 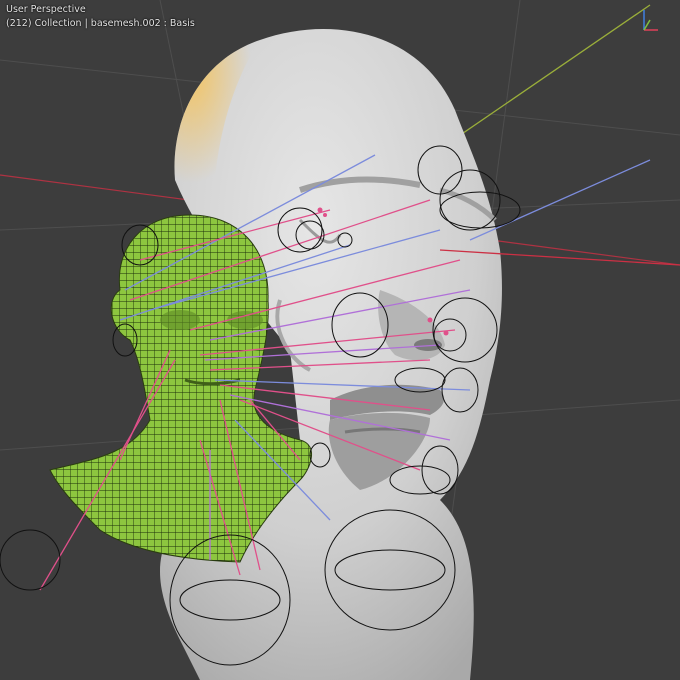 I want to click on view-name-label: User Perspective, so click(x=46, y=9).